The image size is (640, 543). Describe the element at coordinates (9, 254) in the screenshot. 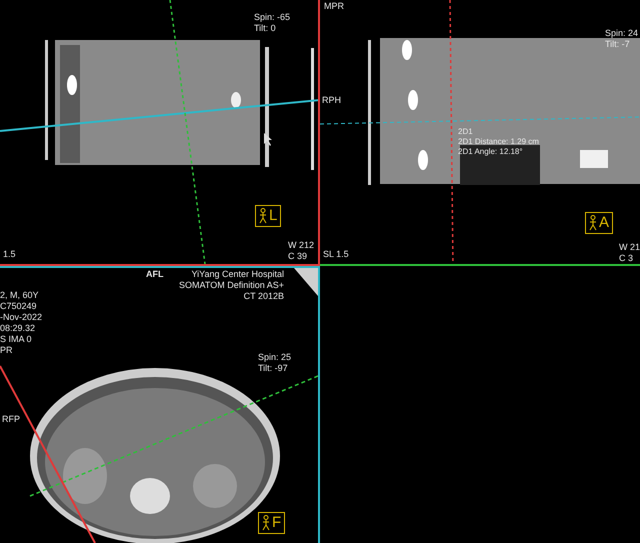

I see `overlay-text: 1.5` at that location.